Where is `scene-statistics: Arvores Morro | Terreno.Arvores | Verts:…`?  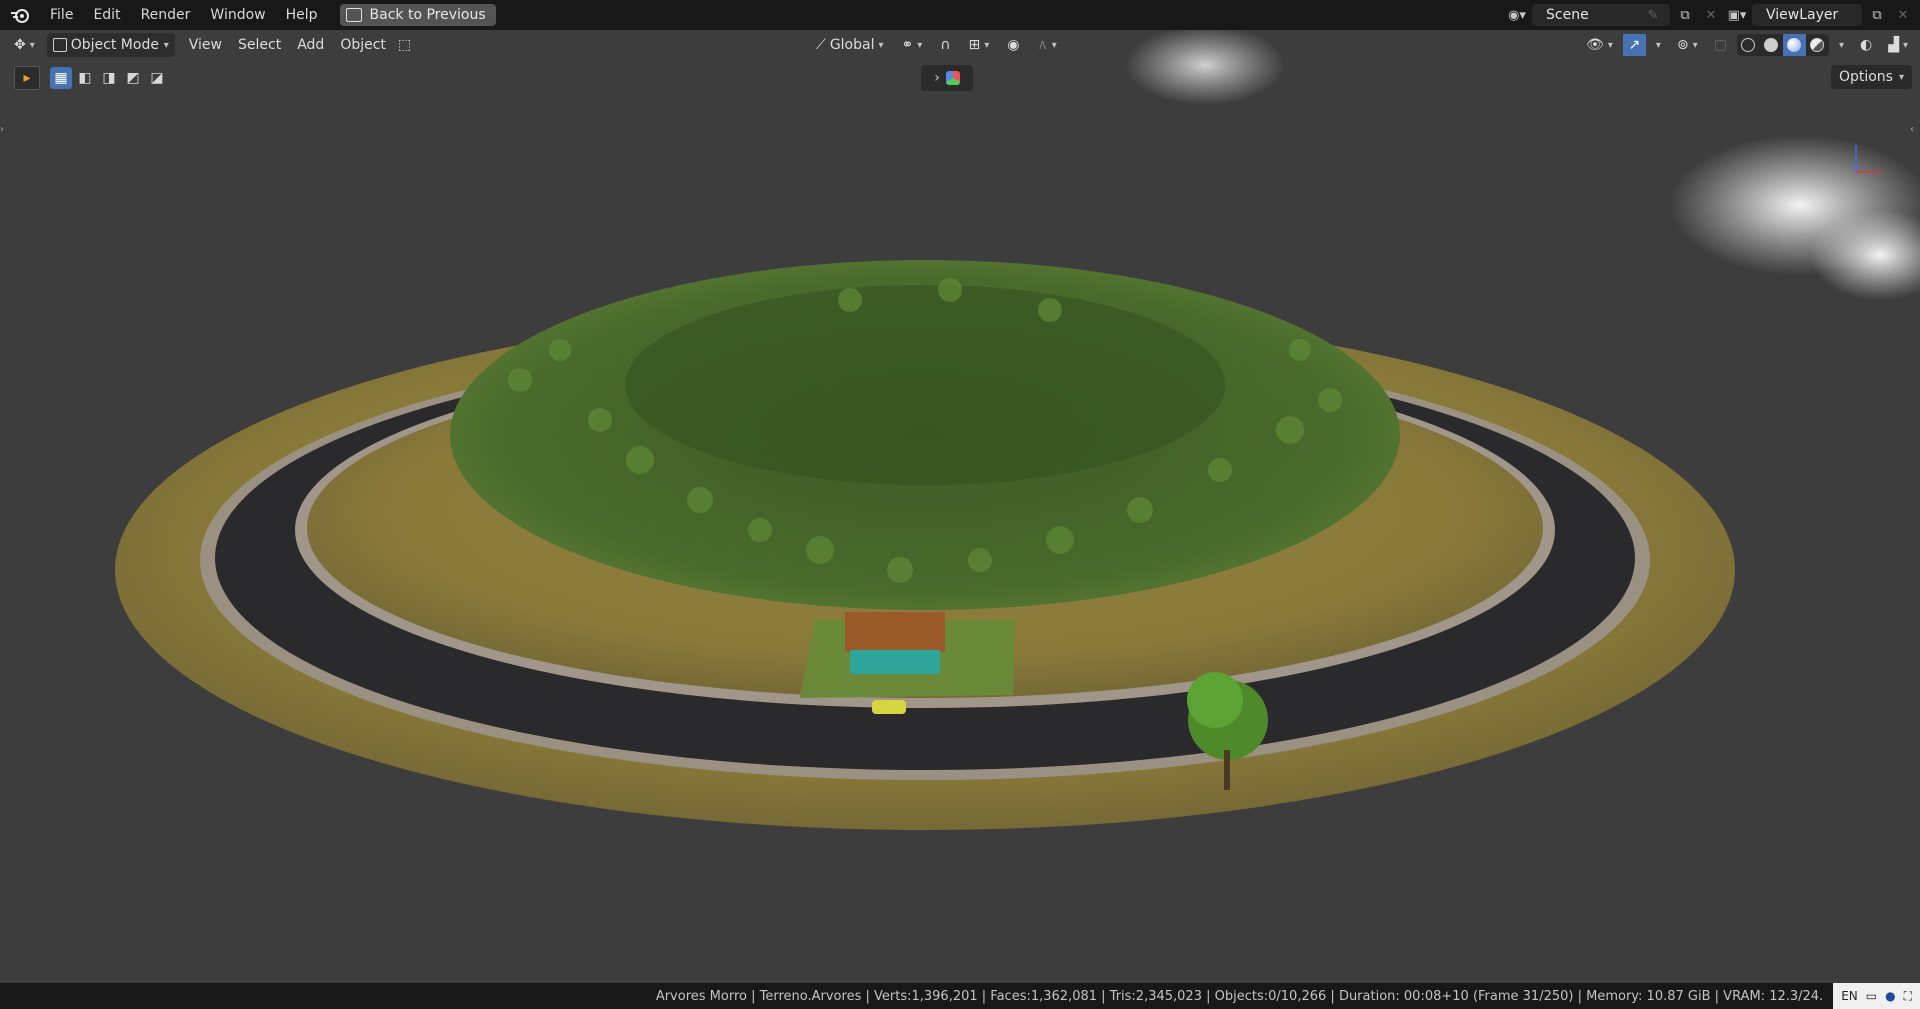 scene-statistics: Arvores Morro | Terreno.Arvores | Verts:… is located at coordinates (1239, 996).